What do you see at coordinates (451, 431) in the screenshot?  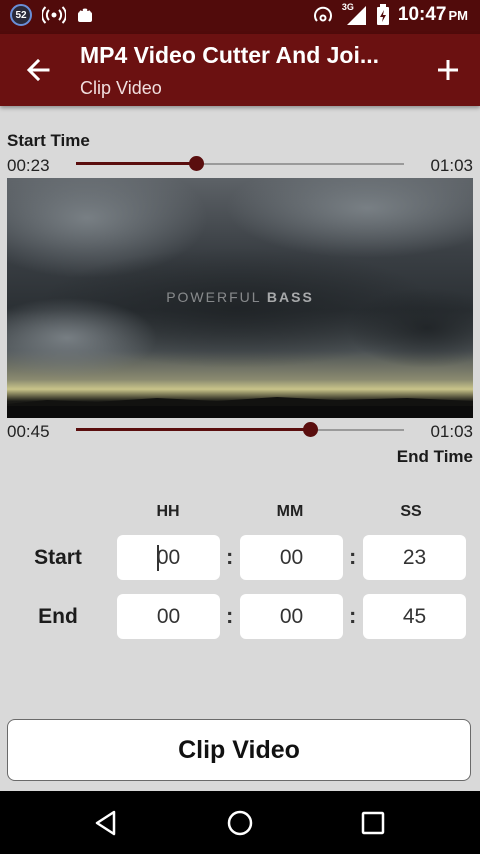 I see `end-total-time: 01:03` at bounding box center [451, 431].